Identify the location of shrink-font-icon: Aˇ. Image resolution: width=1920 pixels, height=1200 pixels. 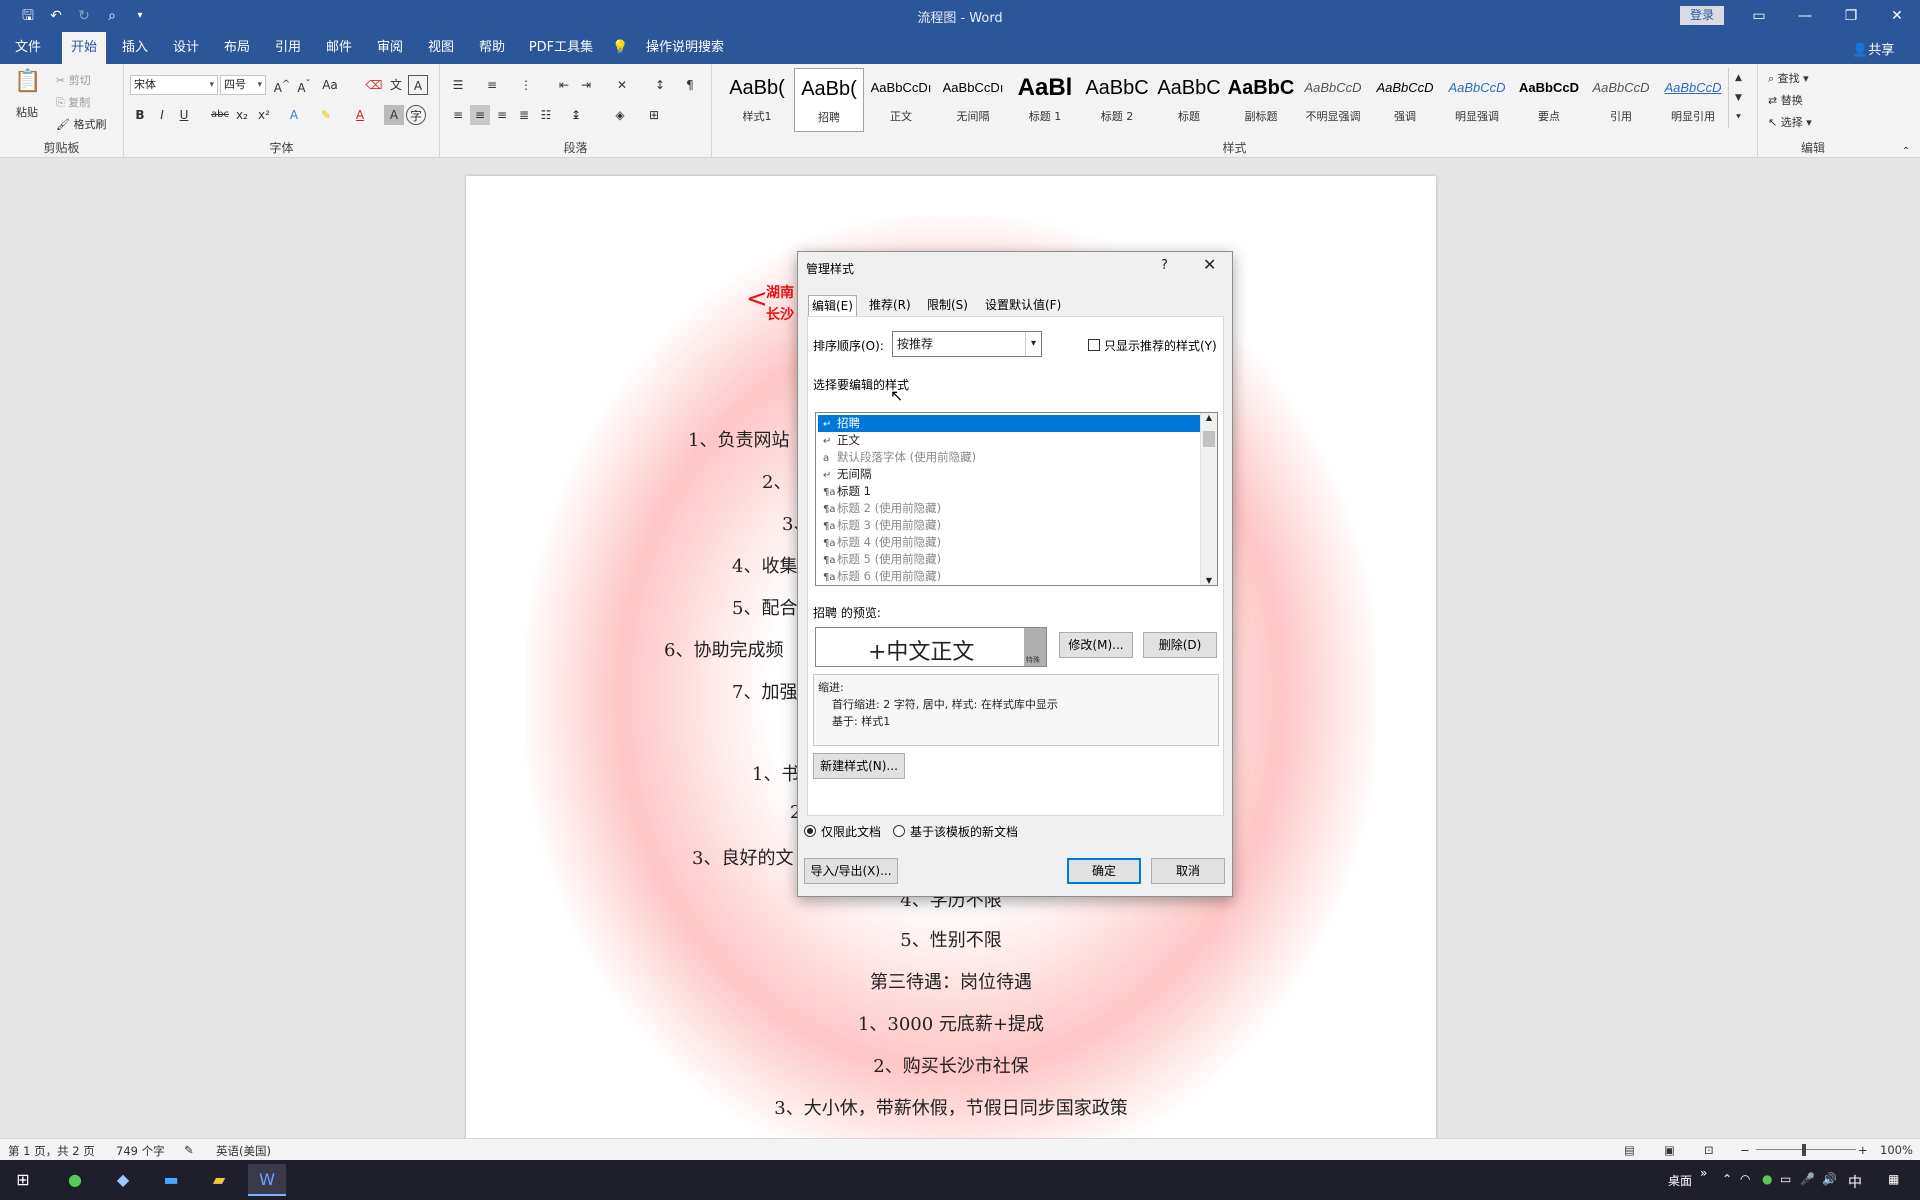
(304, 85).